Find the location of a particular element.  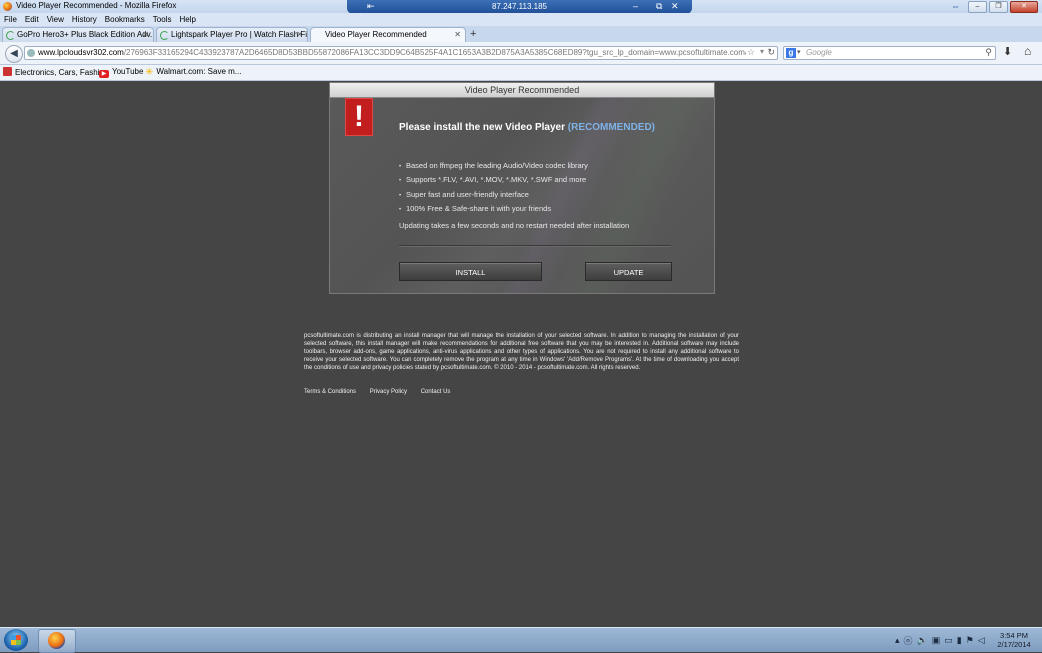

search-placeholder: Google is located at coordinates (819, 52).